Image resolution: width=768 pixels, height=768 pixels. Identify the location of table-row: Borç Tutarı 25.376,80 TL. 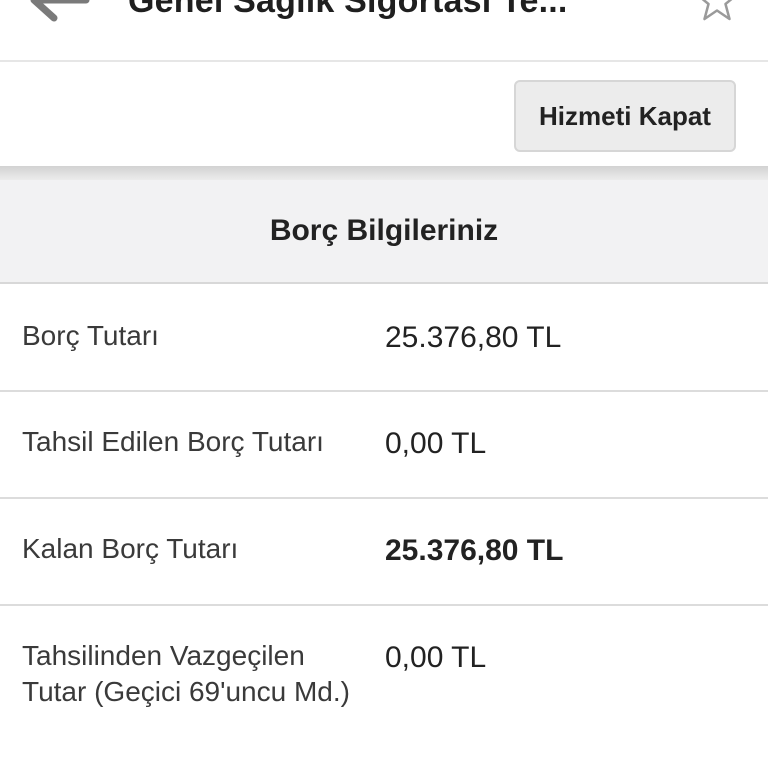
(384, 339).